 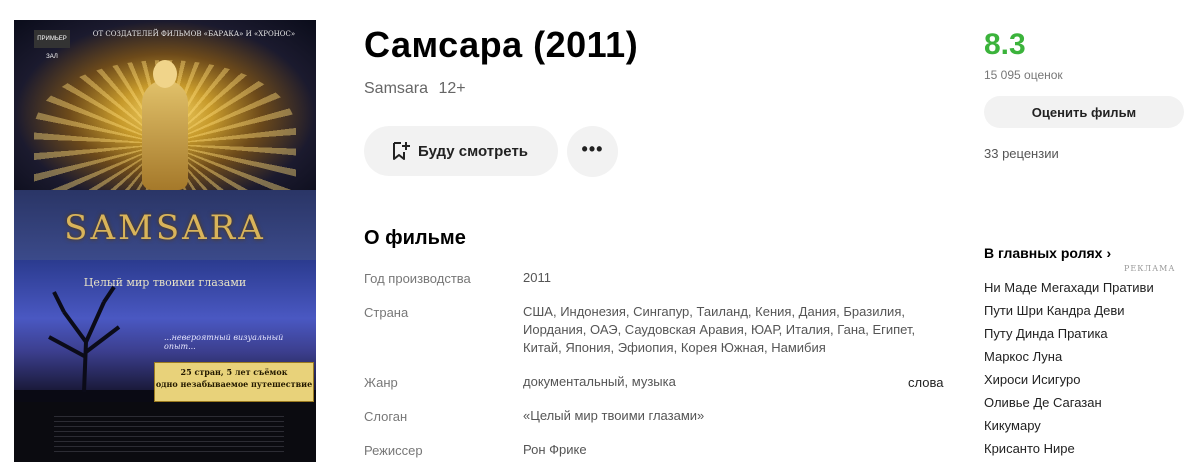 What do you see at coordinates (386, 416) in the screenshot?
I see `slogan-label: Слоган` at bounding box center [386, 416].